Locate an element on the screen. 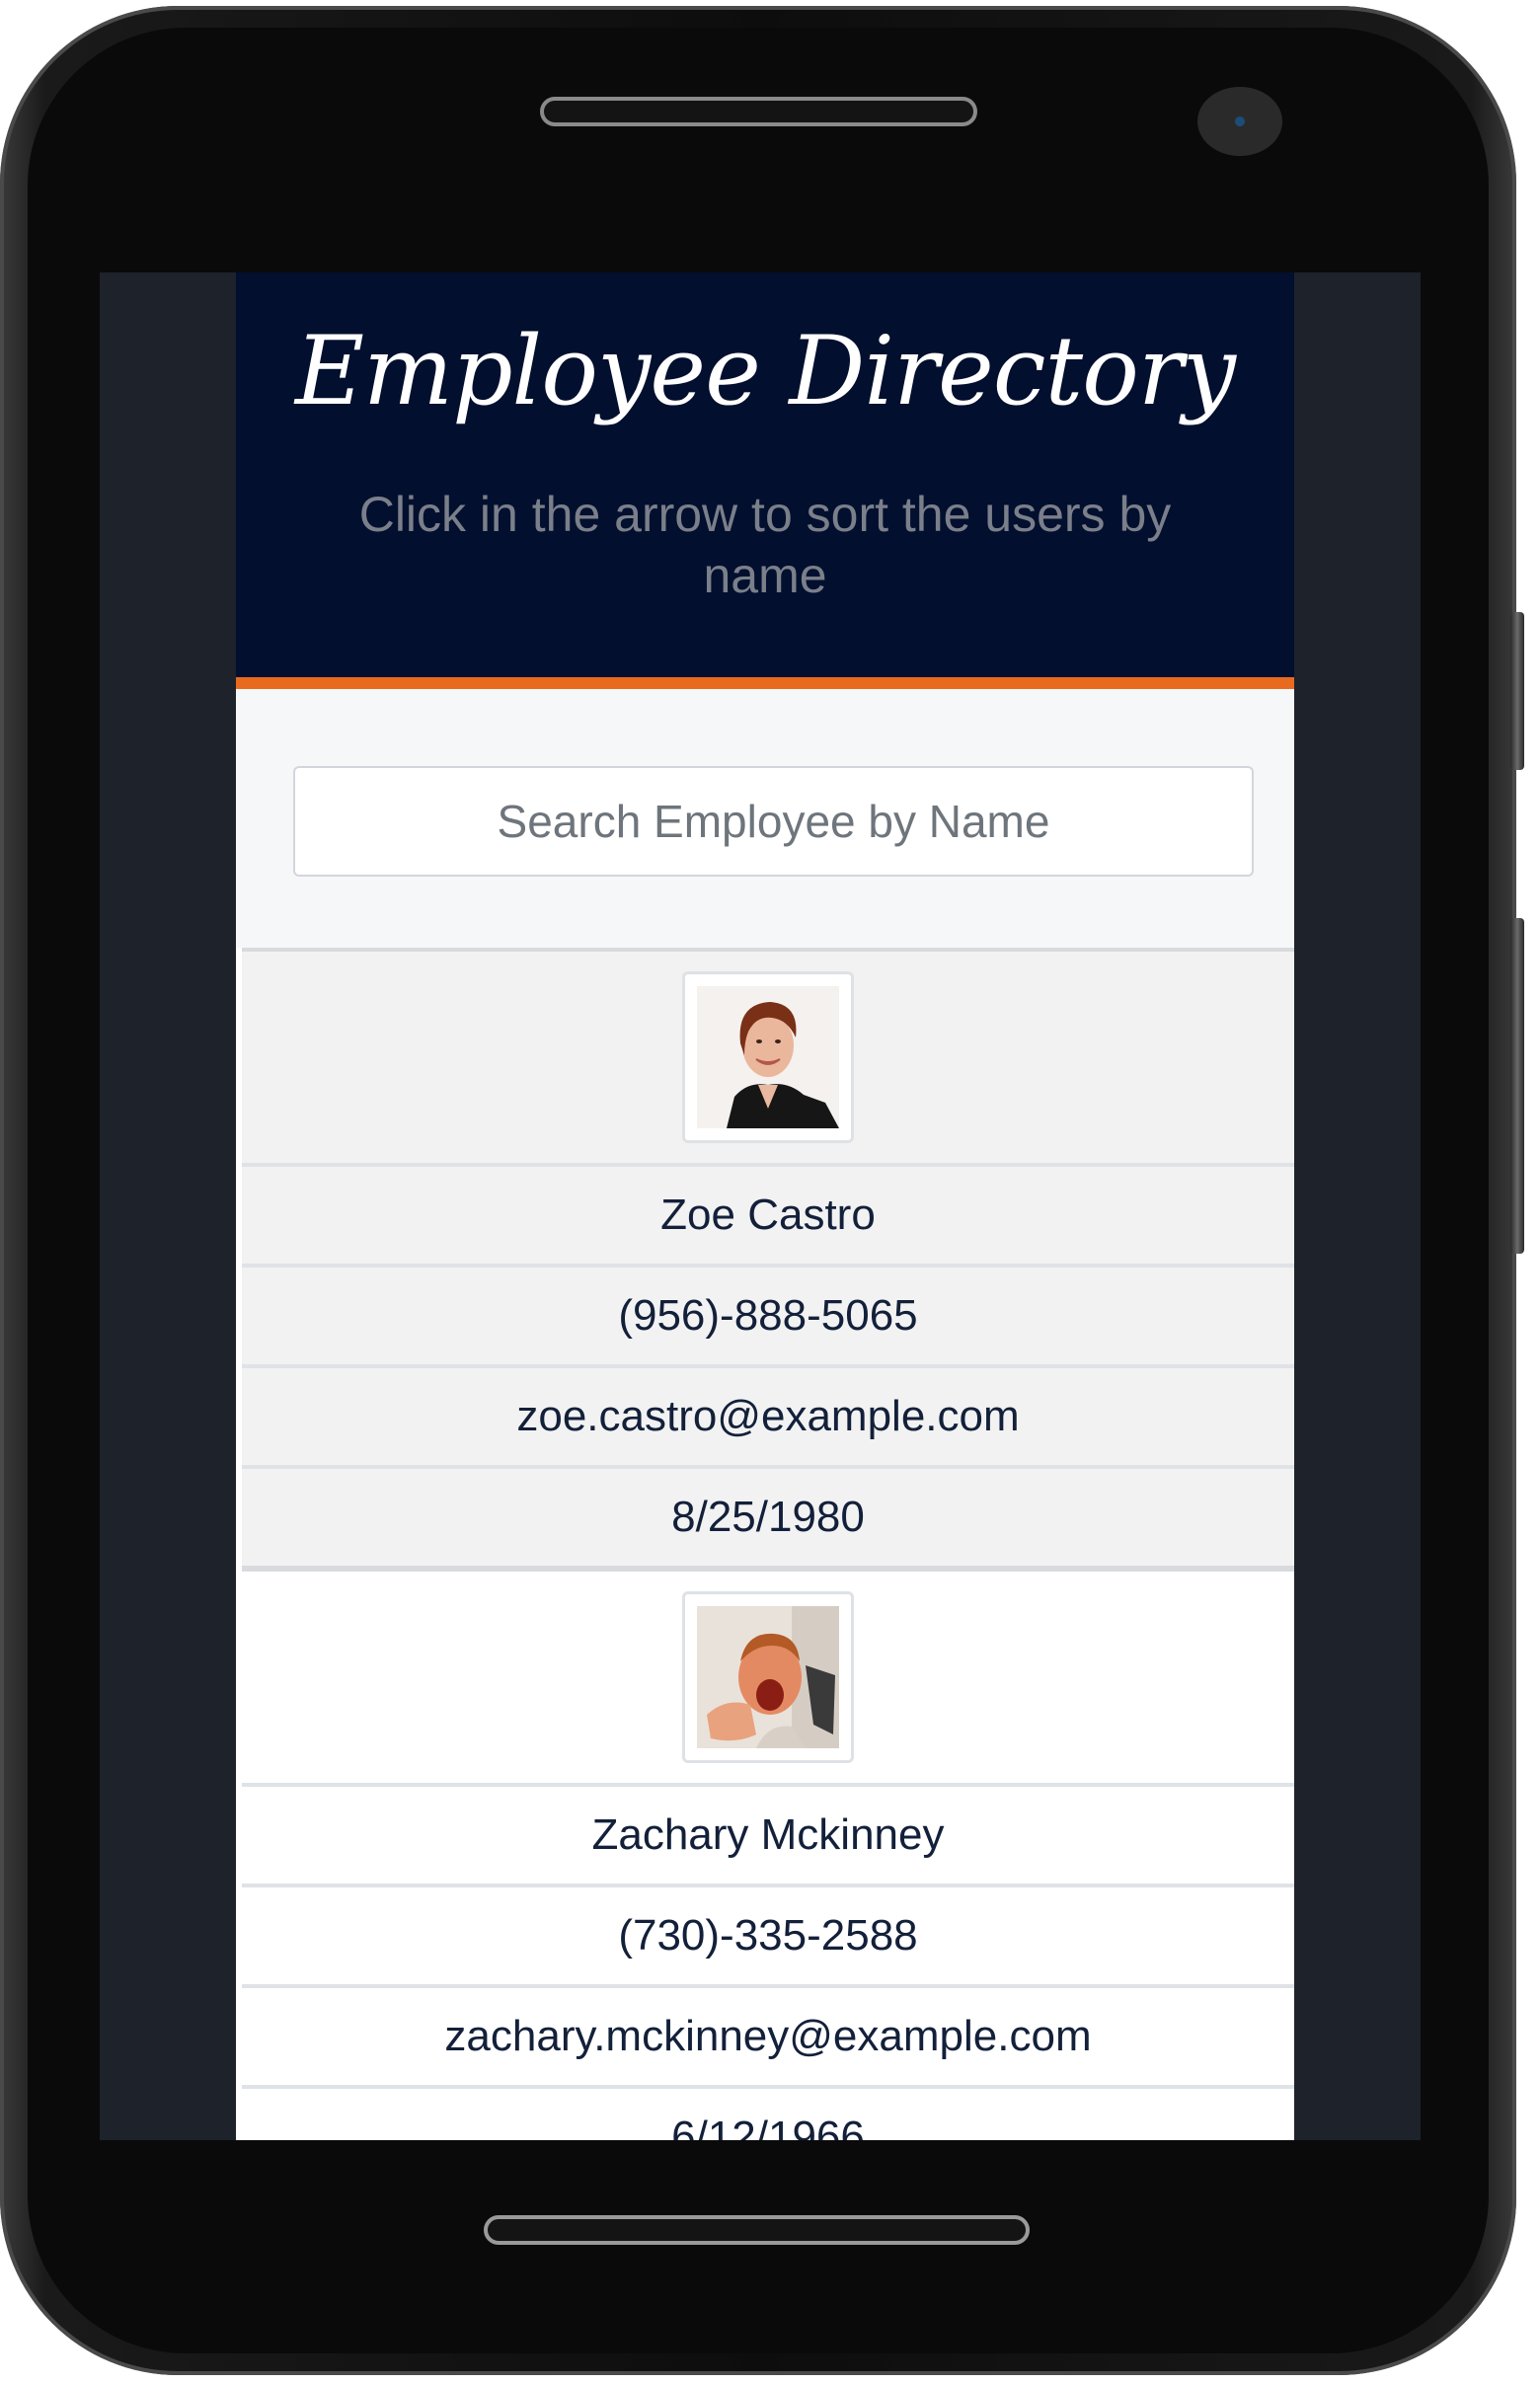 The width and height of the screenshot is (1540, 2384). employee-email: zachary.mckinney@example.com is located at coordinates (768, 2035).